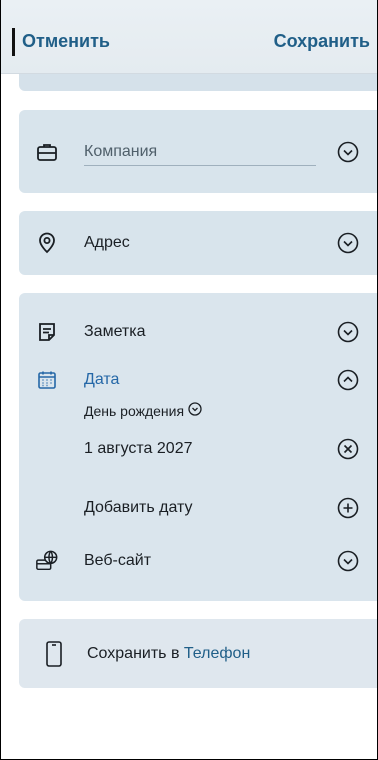  What do you see at coordinates (198, 82) in the screenshot?
I see `previous-card-remnant` at bounding box center [198, 82].